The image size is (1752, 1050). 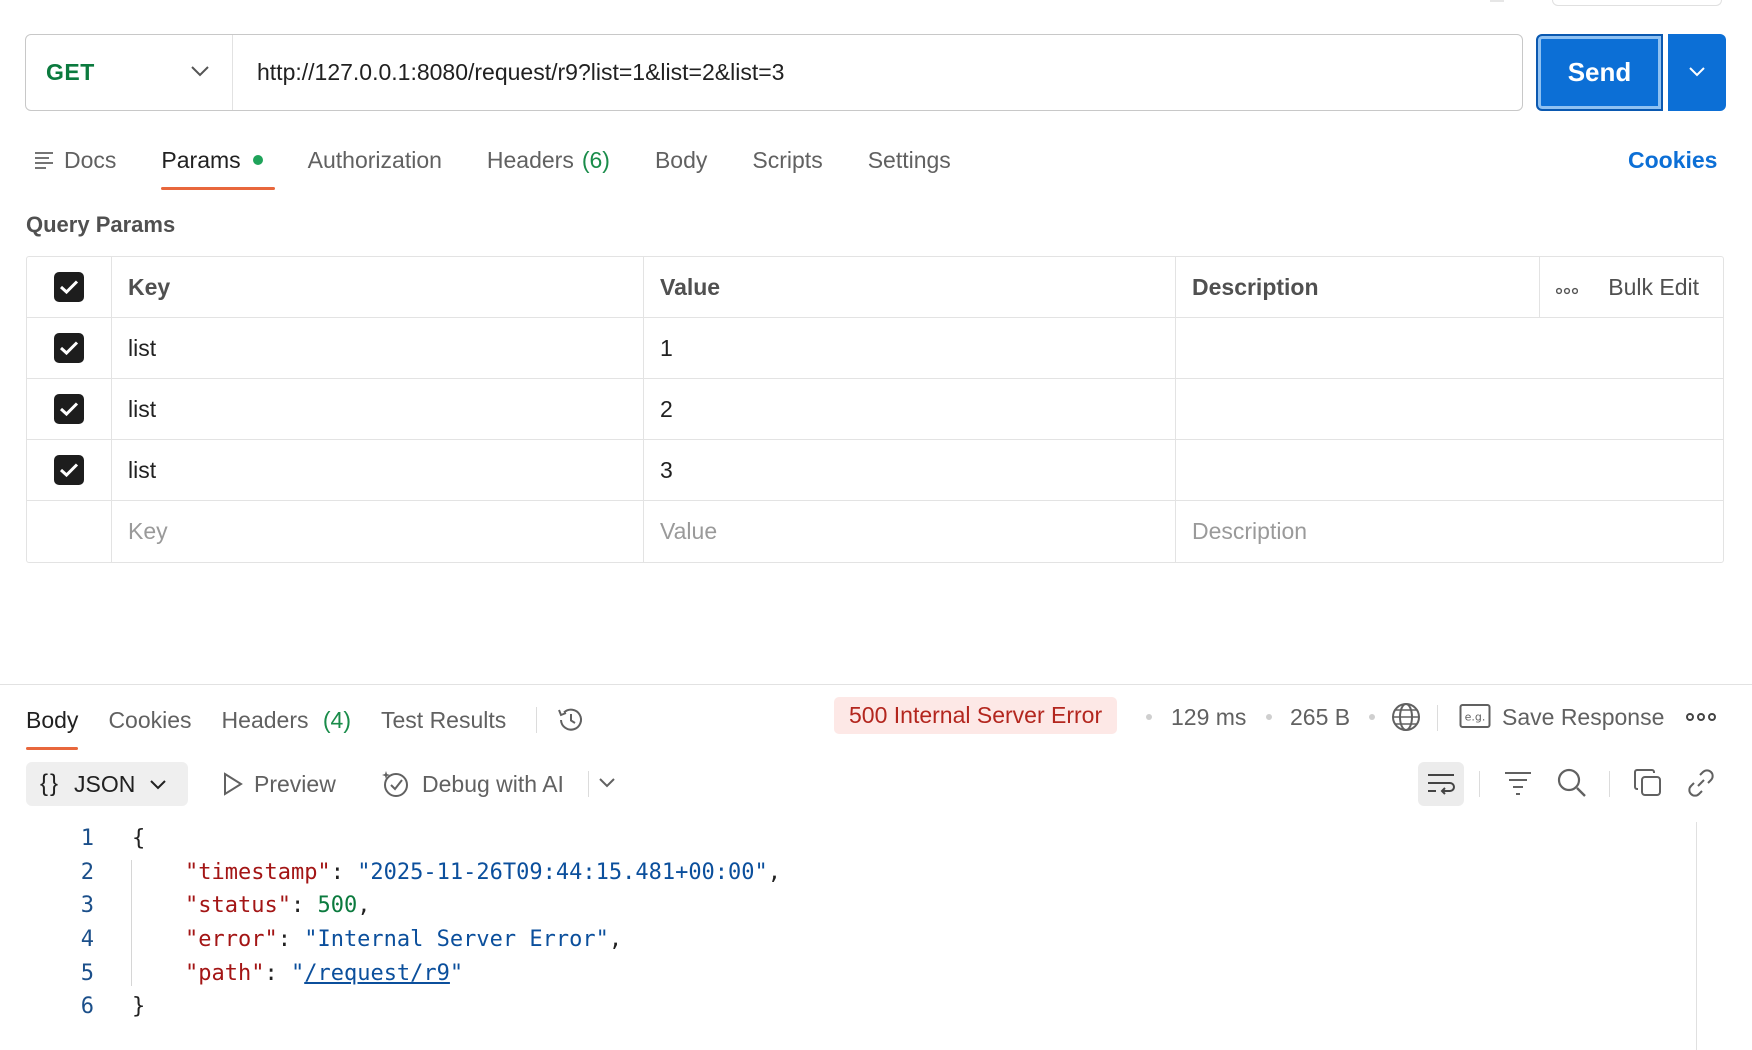 I want to click on method-label: GET, so click(x=70, y=72).